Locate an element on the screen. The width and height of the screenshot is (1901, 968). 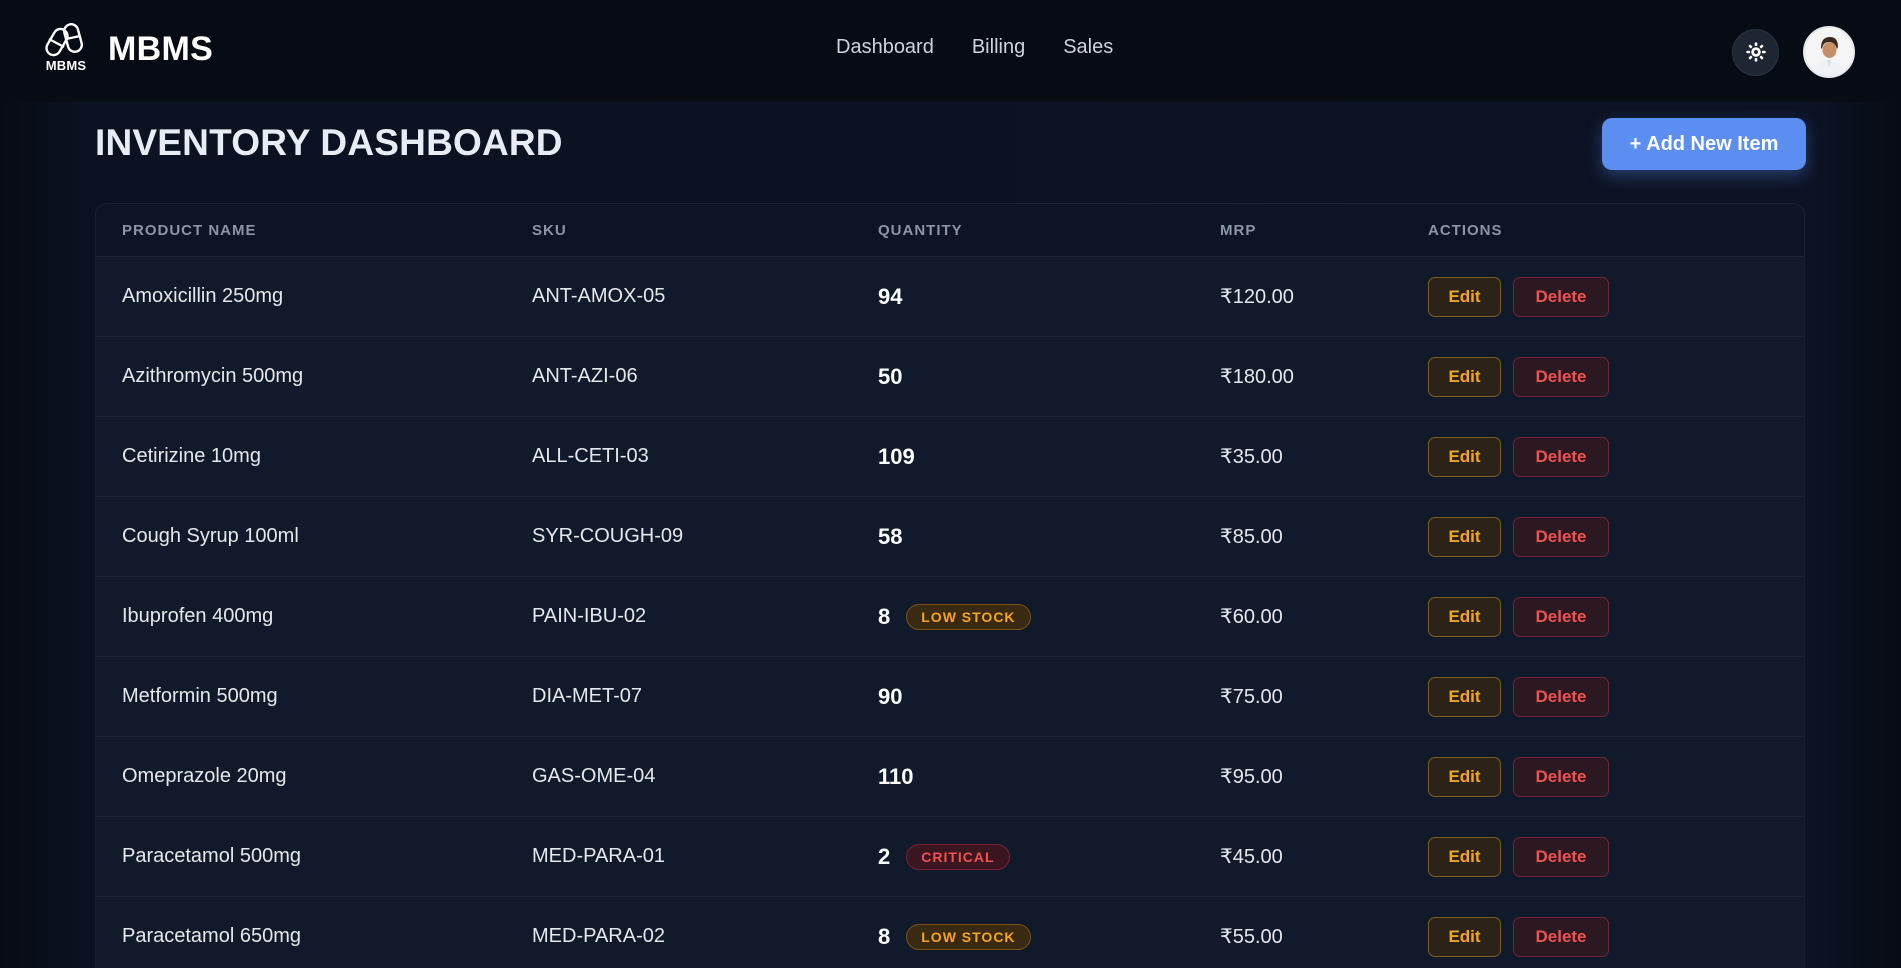
product-quantity: 50 is located at coordinates (890, 376).